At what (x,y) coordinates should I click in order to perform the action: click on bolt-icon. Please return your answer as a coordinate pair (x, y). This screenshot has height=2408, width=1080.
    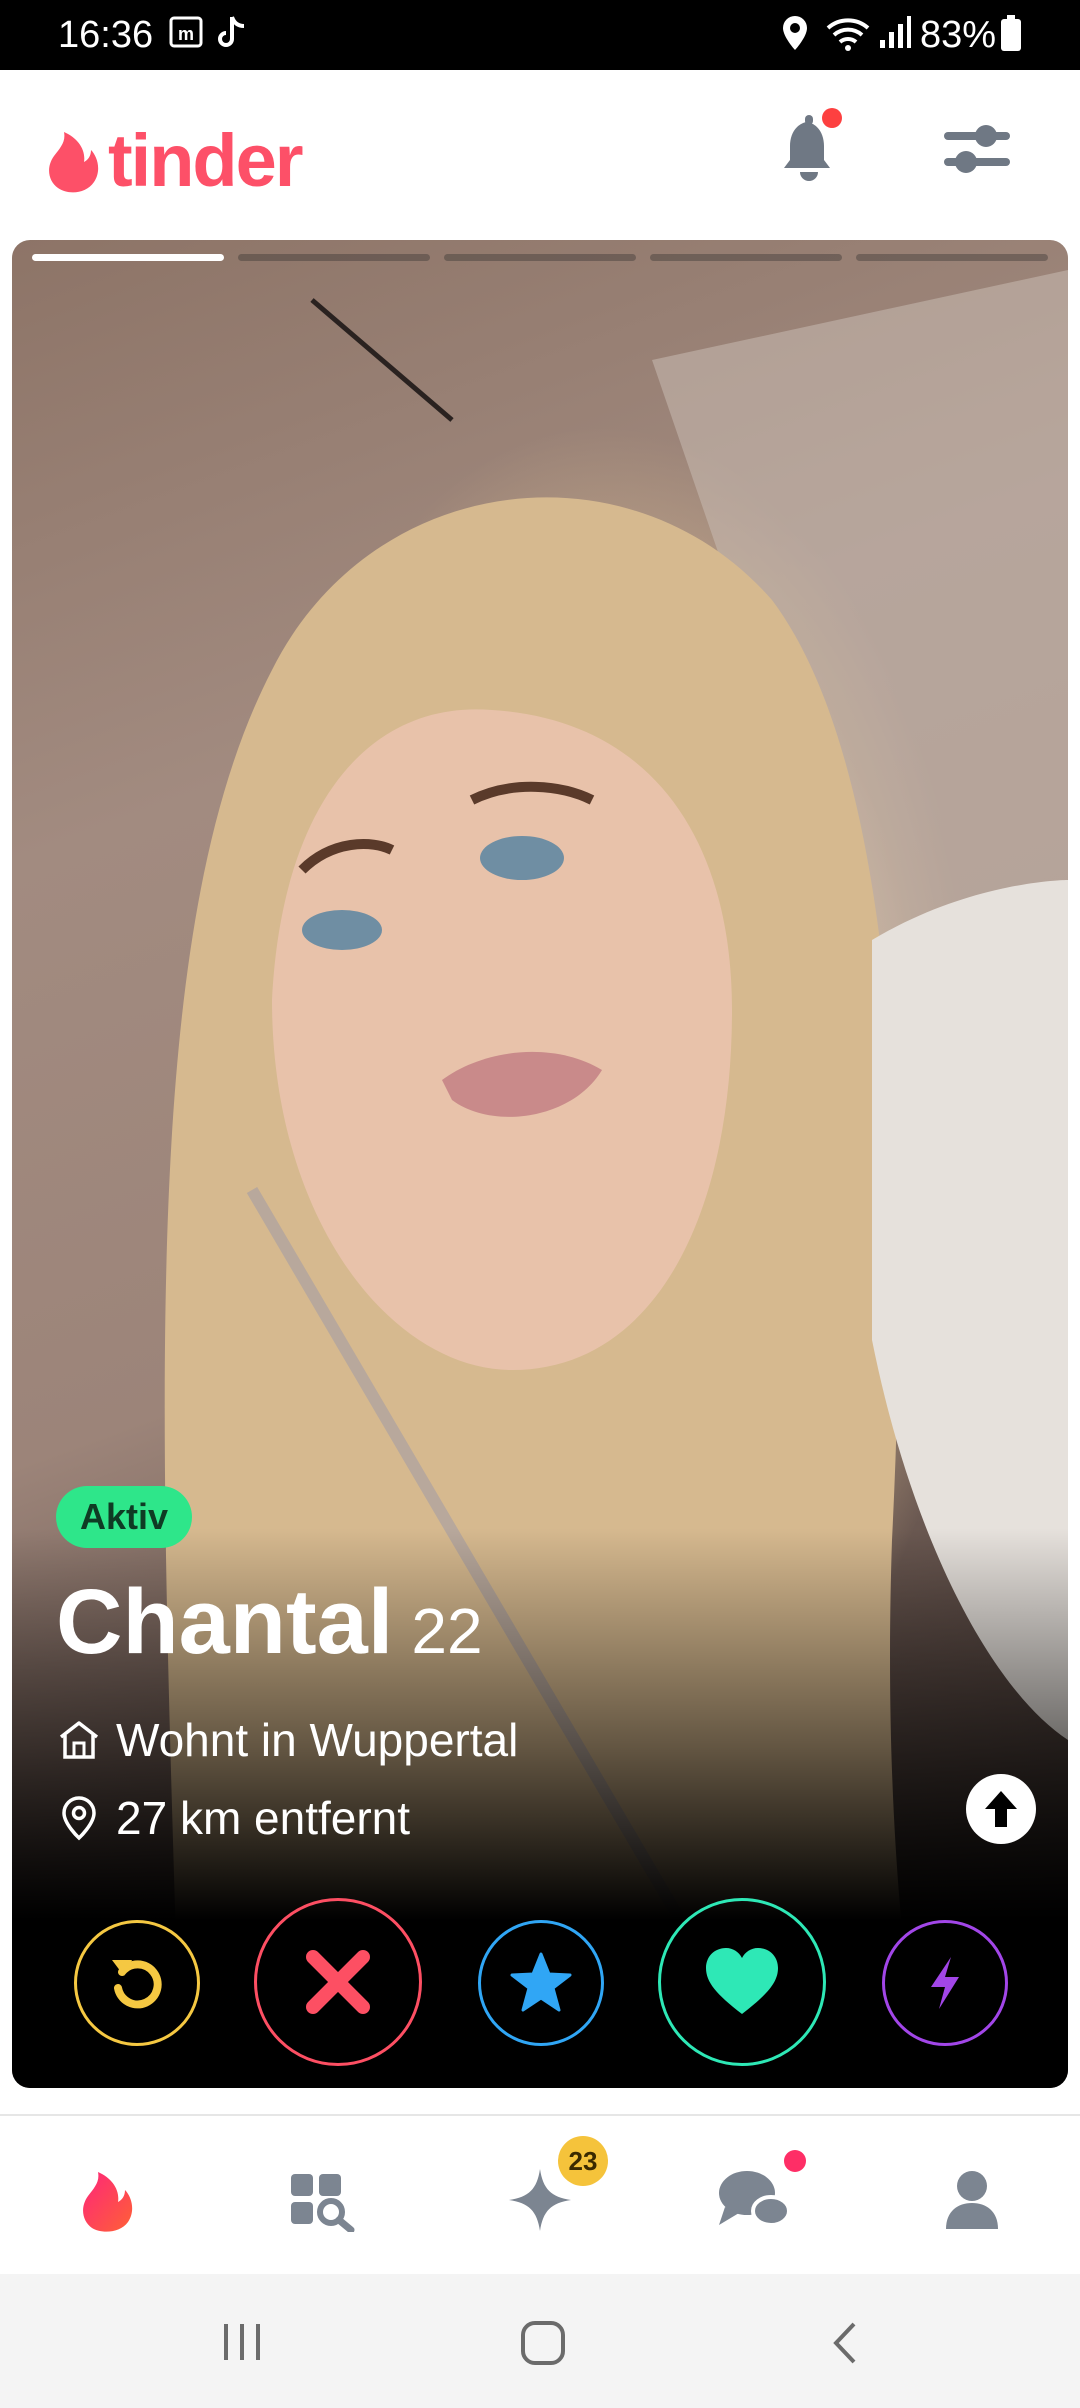
    Looking at the image, I should click on (945, 1983).